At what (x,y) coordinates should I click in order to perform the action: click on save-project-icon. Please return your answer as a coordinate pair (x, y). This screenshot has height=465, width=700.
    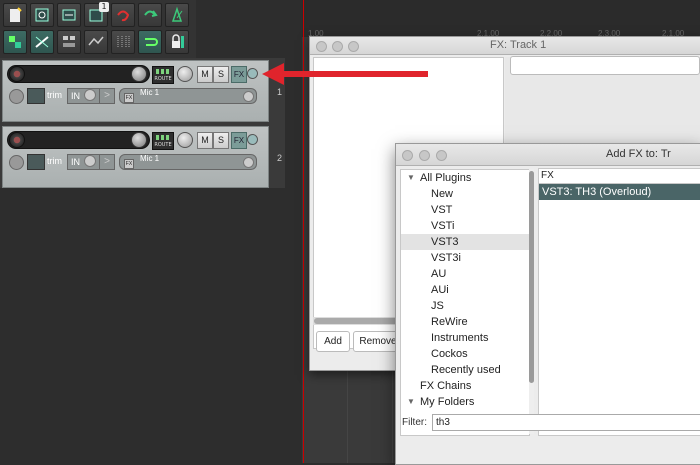
    Looking at the image, I should click on (42, 15).